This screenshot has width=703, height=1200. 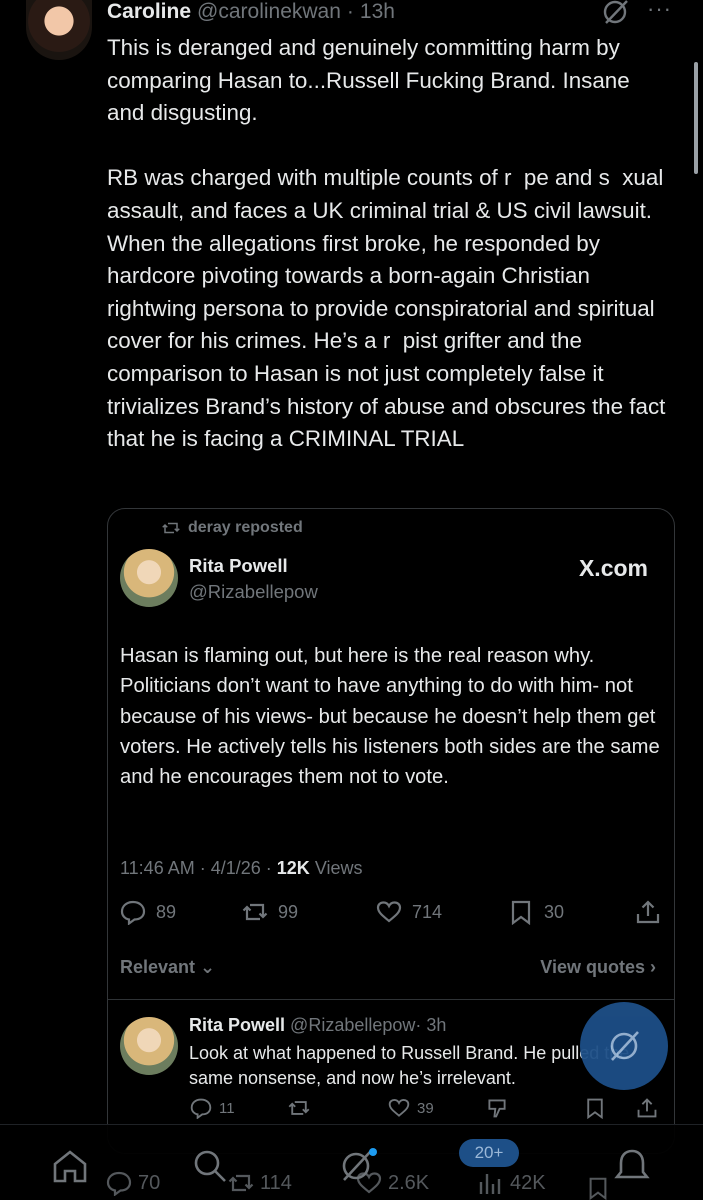 I want to click on downvote-icon, so click(x=497, y=1108).